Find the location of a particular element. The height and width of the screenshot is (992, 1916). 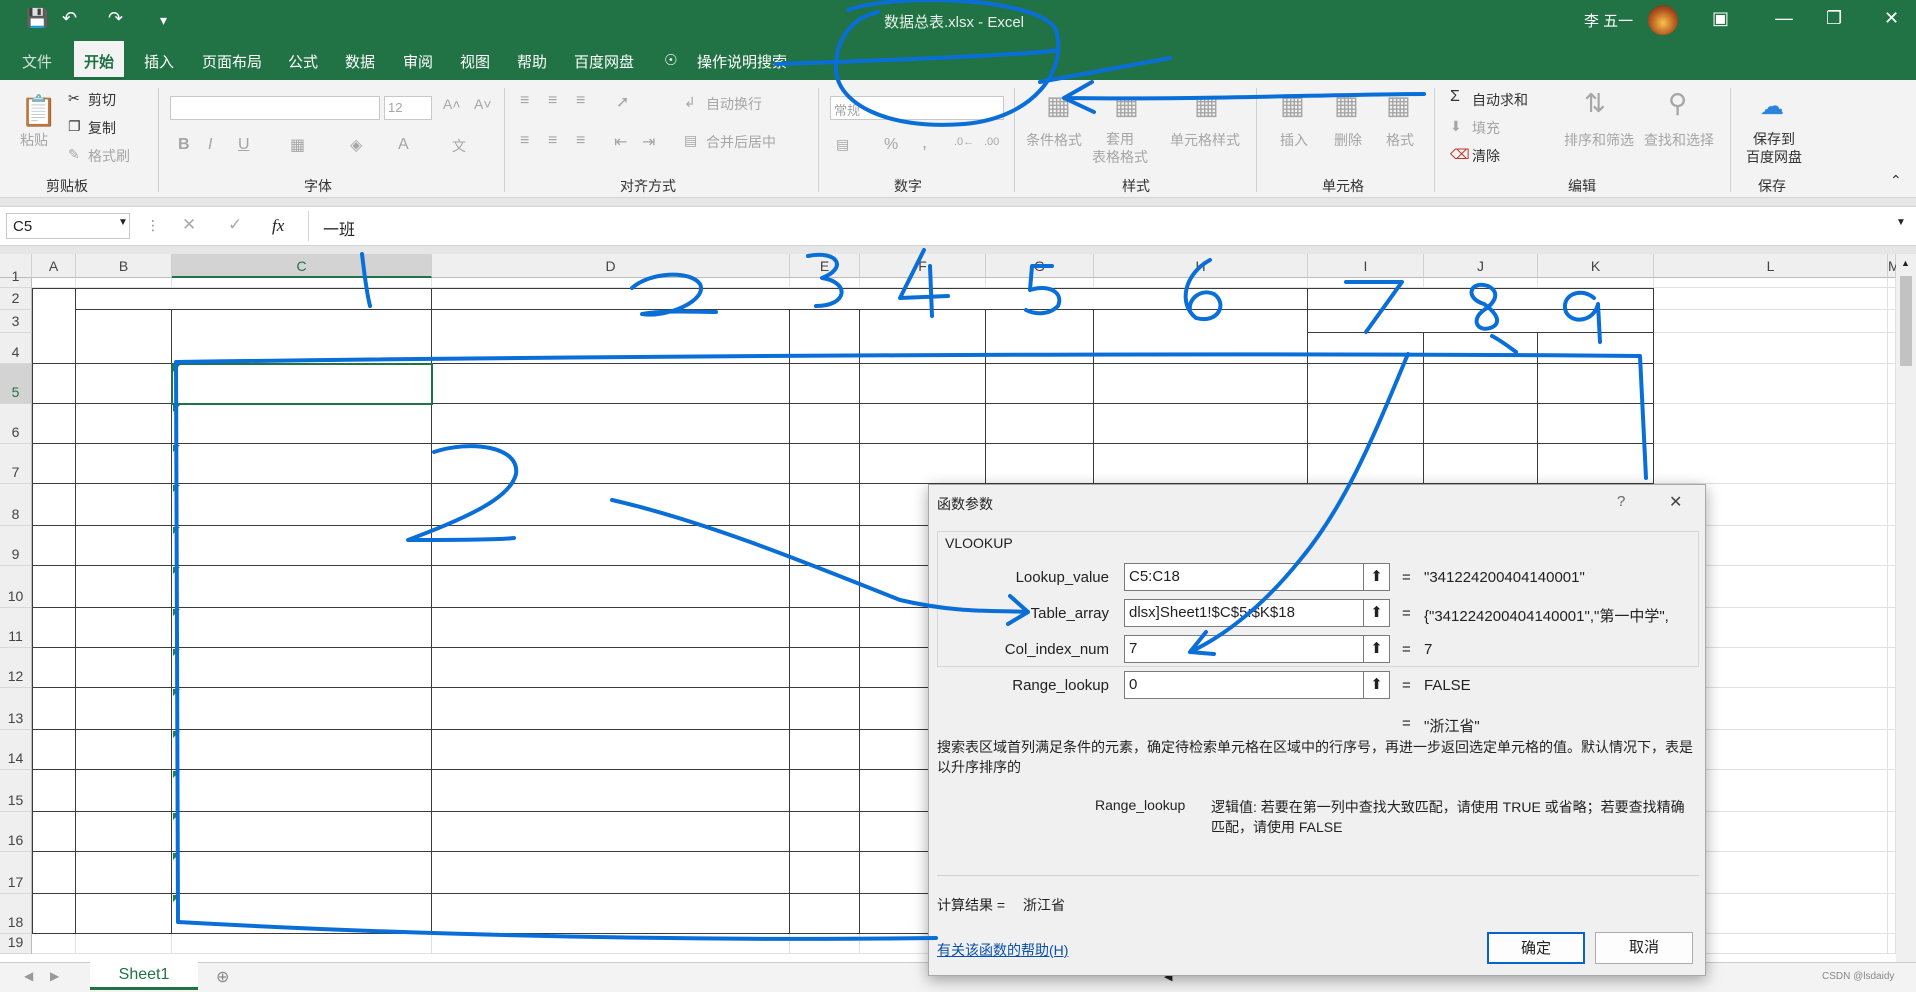

align-left-icon: ≡ is located at coordinates (524, 141).